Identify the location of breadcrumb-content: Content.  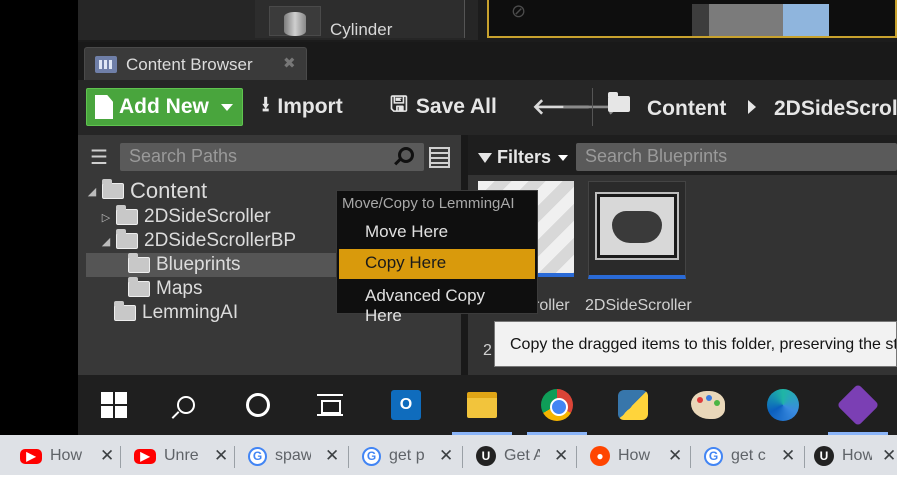
(686, 109).